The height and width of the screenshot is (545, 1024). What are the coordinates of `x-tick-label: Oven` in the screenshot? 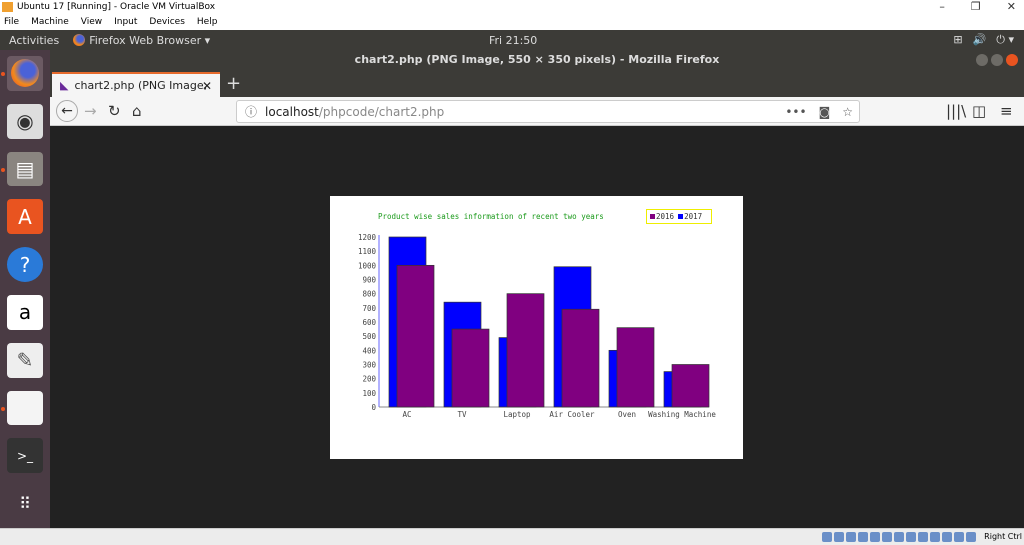 It's located at (627, 414).